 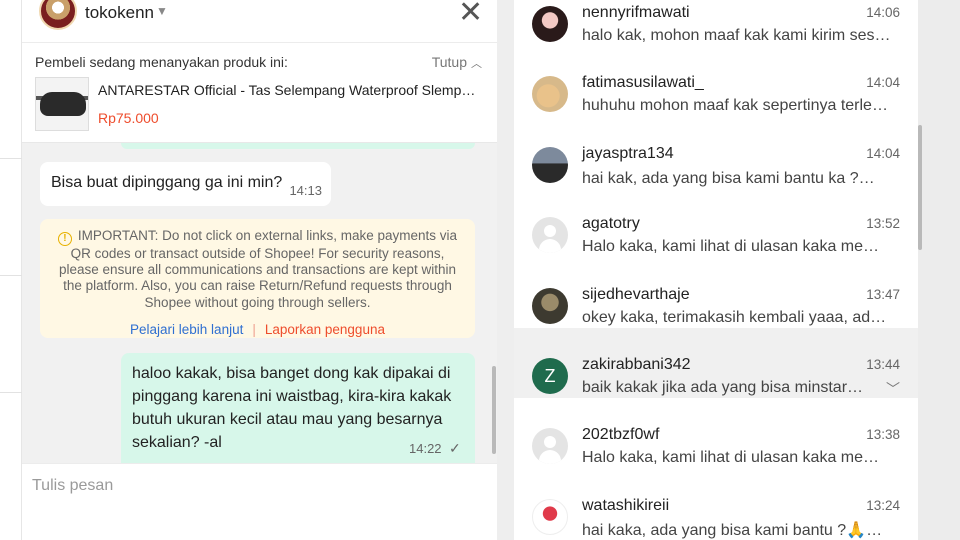 What do you see at coordinates (636, 294) in the screenshot?
I see `conversation-name: sijedhevarthaje` at bounding box center [636, 294].